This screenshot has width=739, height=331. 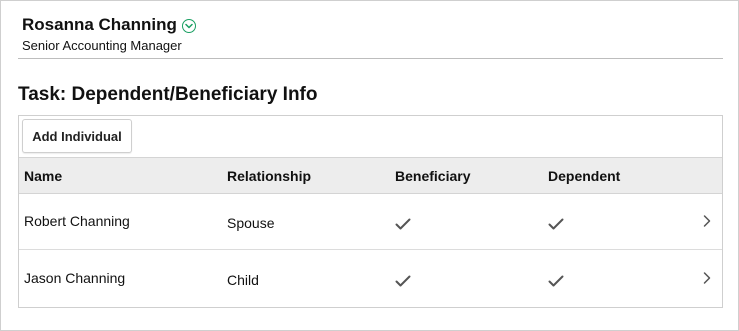 I want to click on chevron-down-glyph, so click(x=189, y=25).